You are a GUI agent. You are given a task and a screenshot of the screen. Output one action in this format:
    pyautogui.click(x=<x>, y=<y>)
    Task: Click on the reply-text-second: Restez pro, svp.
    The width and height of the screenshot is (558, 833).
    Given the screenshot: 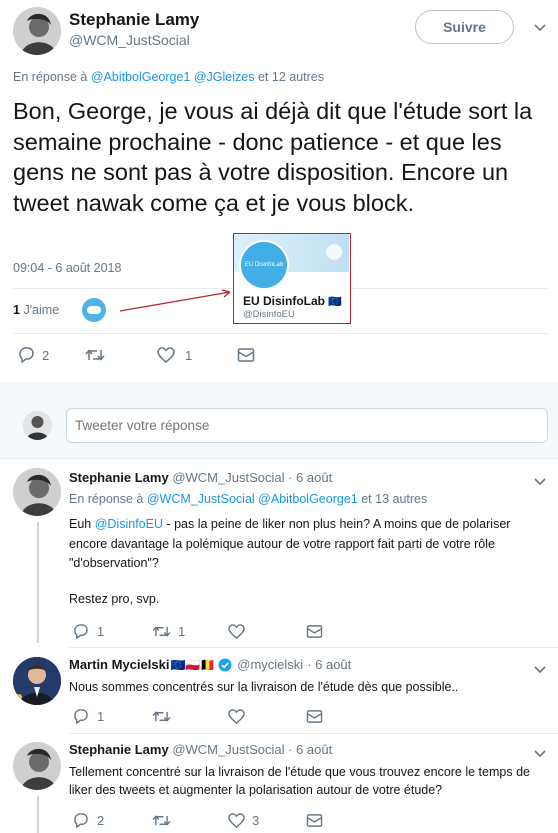 What is the action you would take?
    pyautogui.click(x=114, y=599)
    